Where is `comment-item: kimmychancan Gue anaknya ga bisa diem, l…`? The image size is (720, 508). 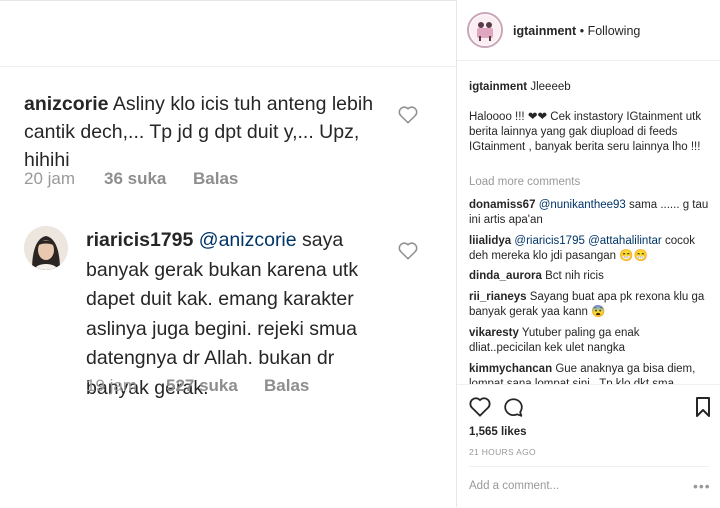
comment-item: kimmychancan Gue anaknya ga bisa diem, l… is located at coordinates (589, 373).